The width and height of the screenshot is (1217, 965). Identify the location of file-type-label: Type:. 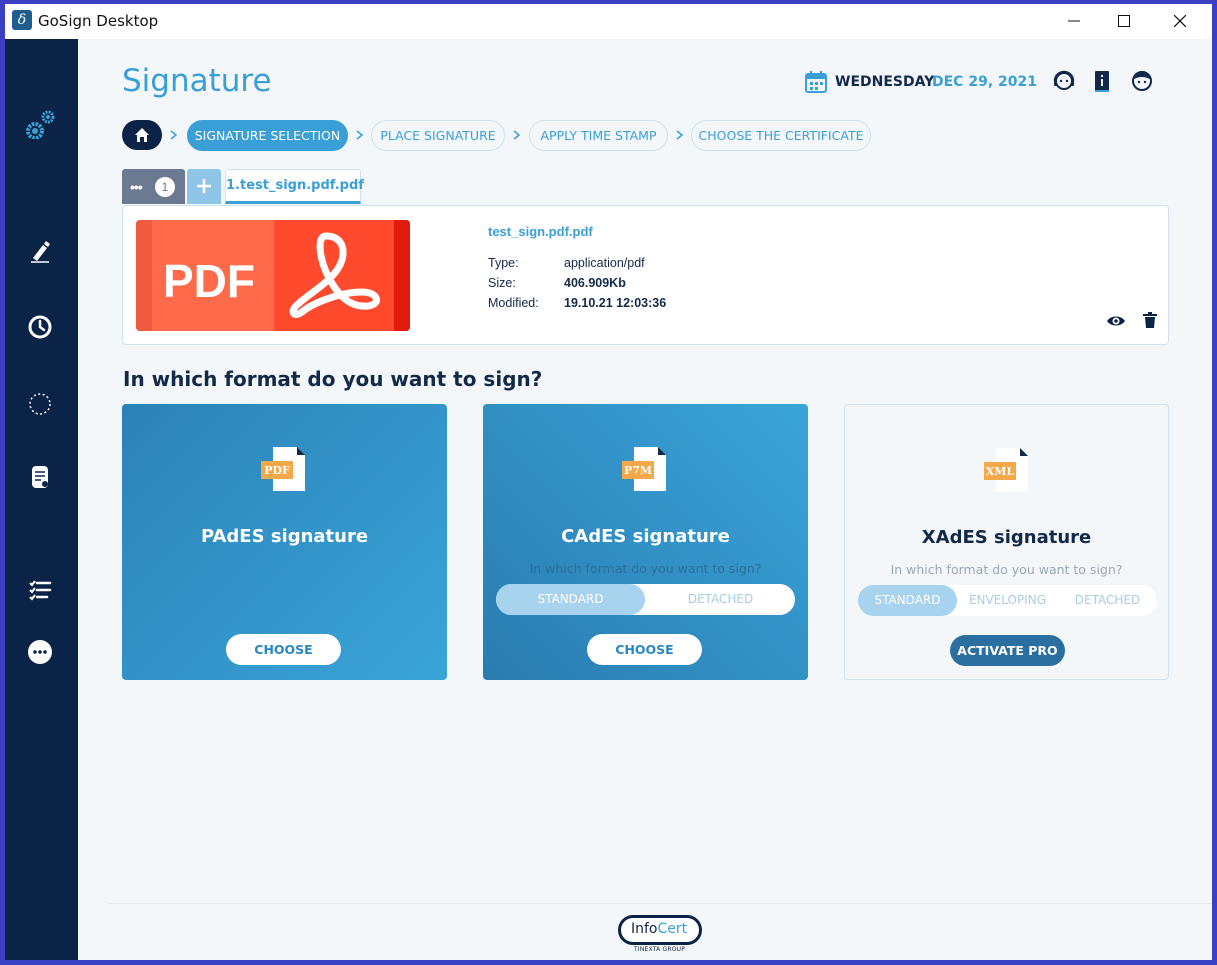
(503, 263).